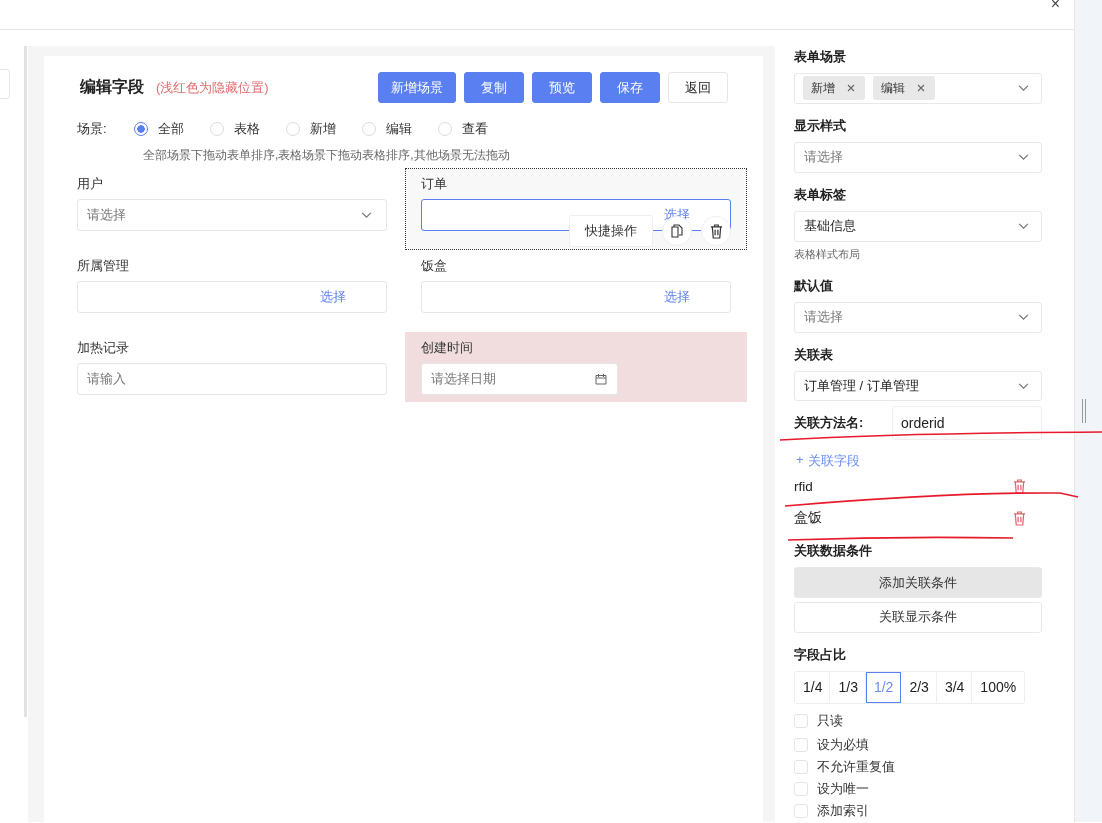 The height and width of the screenshot is (823, 1102). Describe the element at coordinates (830, 720) in the screenshot. I see `checkbox-label: 只读` at that location.